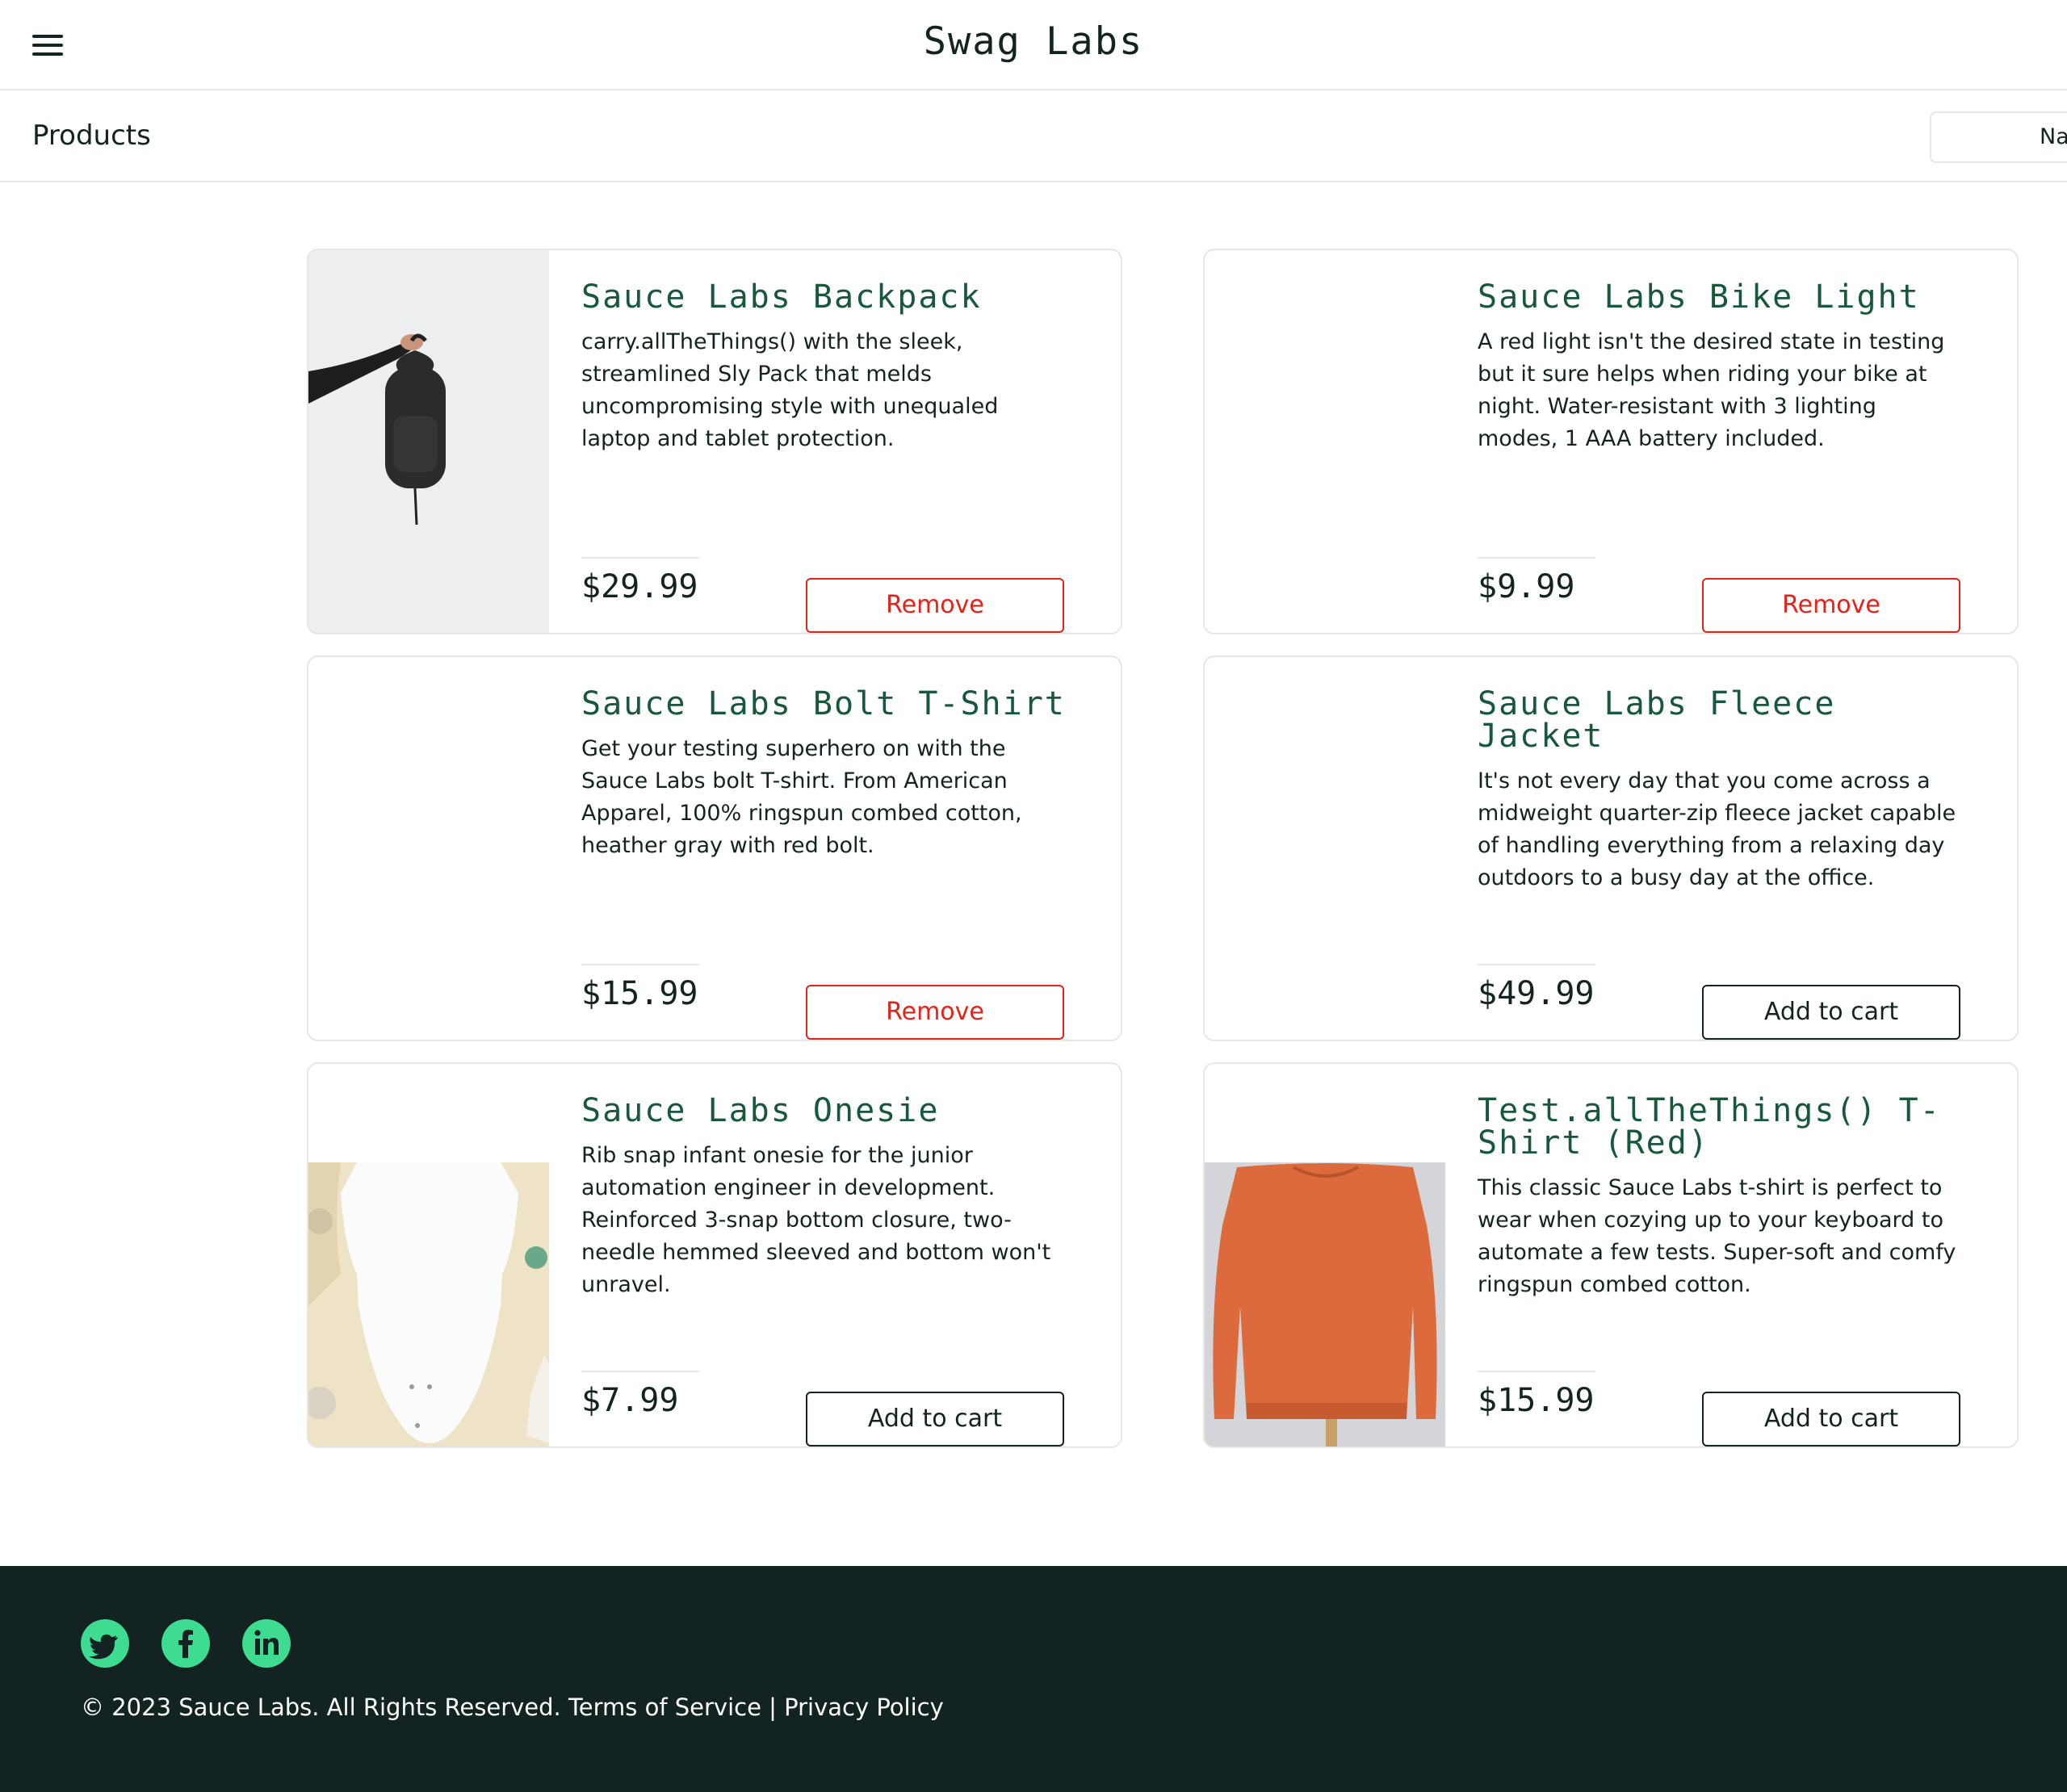  What do you see at coordinates (1033, 41) in the screenshot?
I see `app-title: Swag Labs` at bounding box center [1033, 41].